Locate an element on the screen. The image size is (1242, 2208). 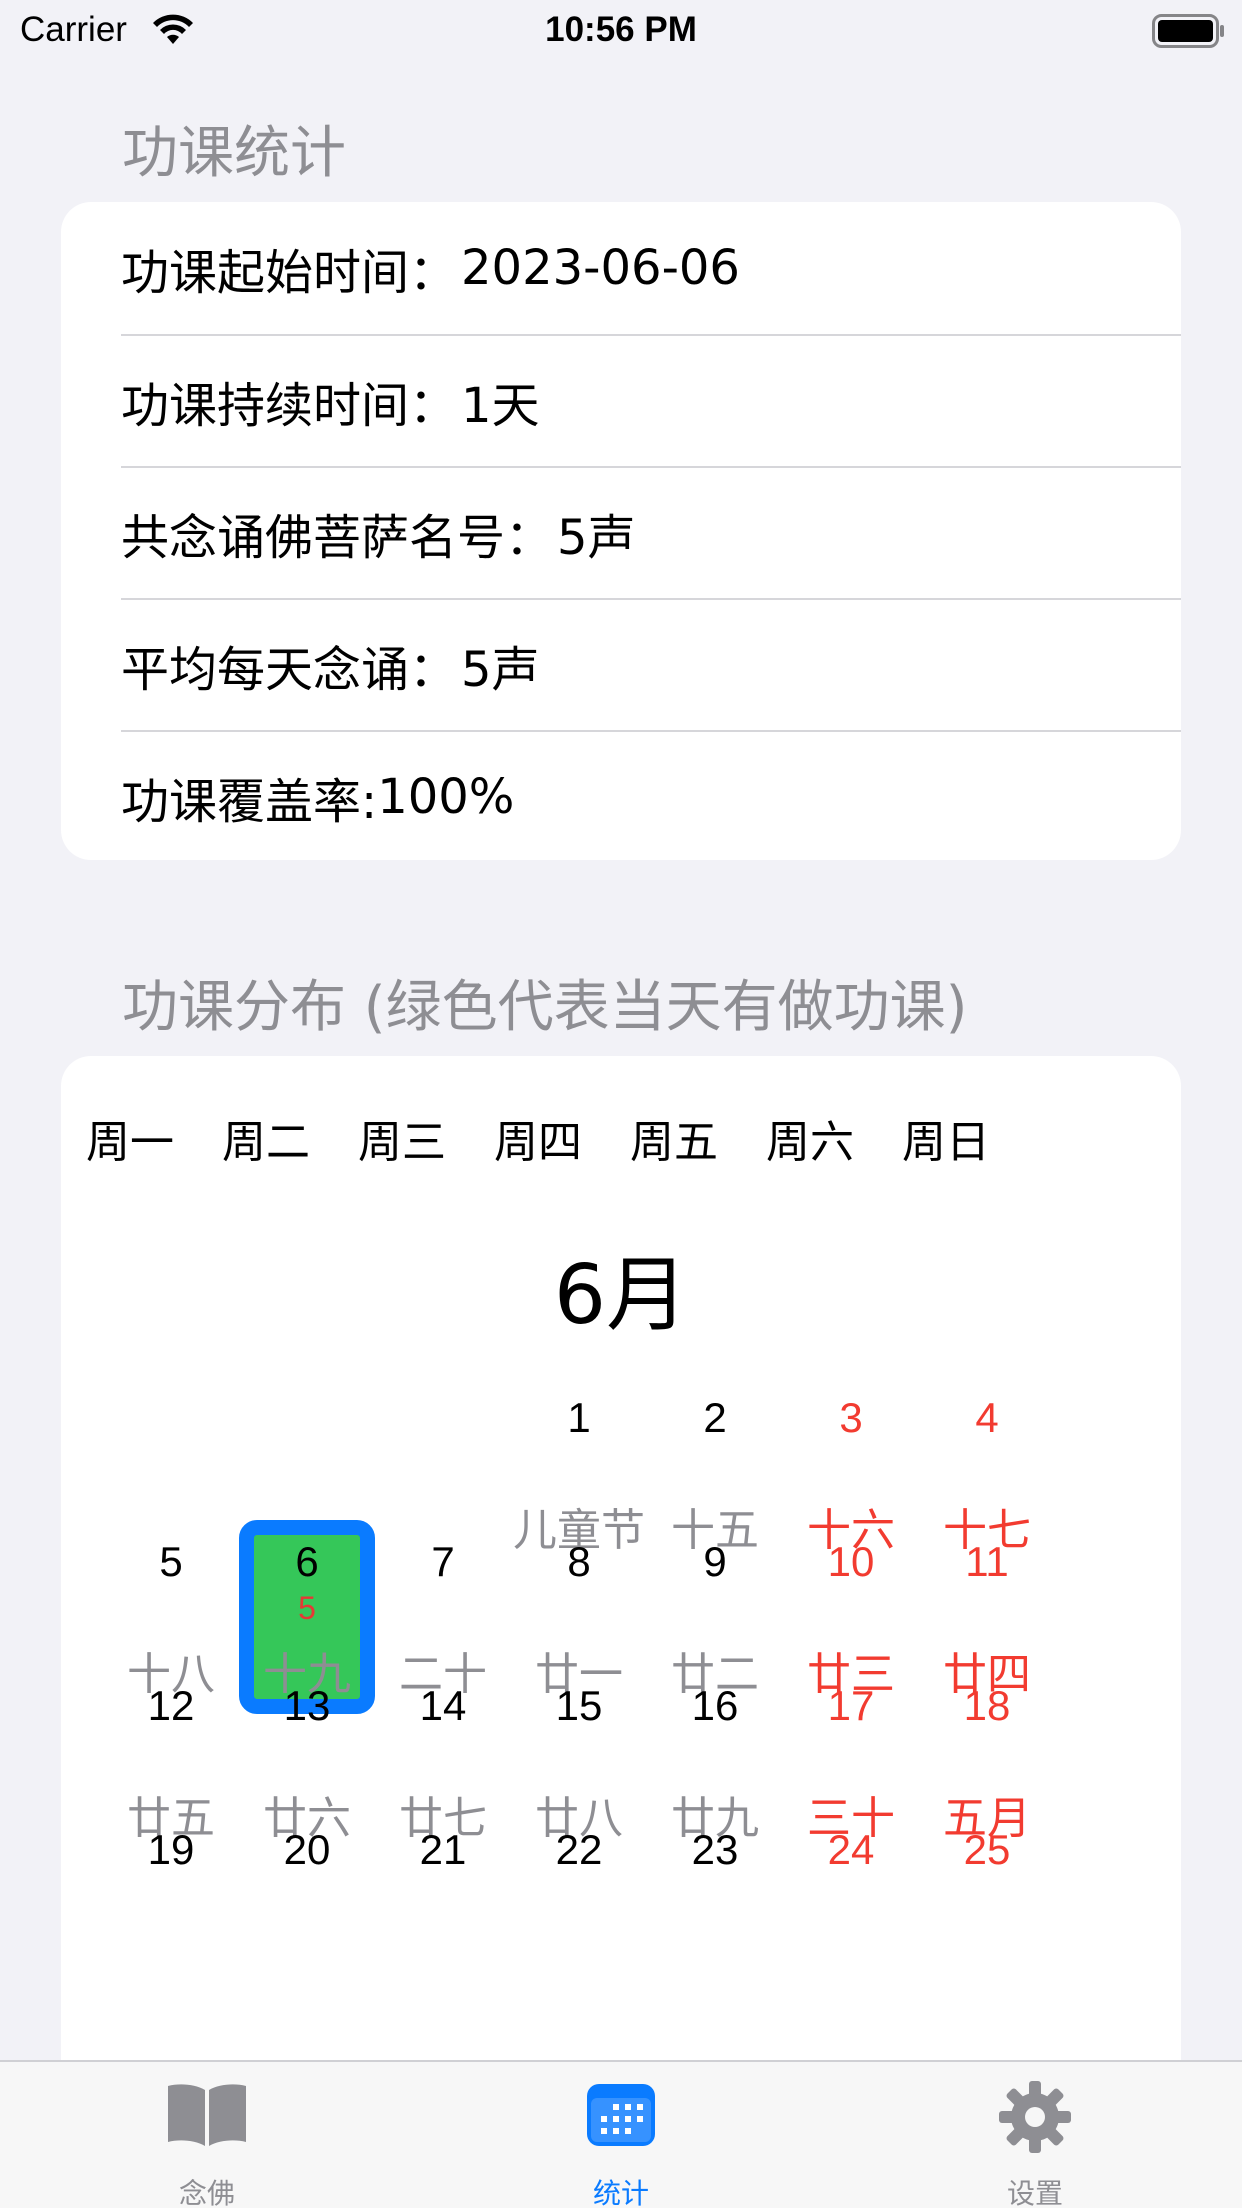
stats-value: 1天 is located at coordinates (500, 406).